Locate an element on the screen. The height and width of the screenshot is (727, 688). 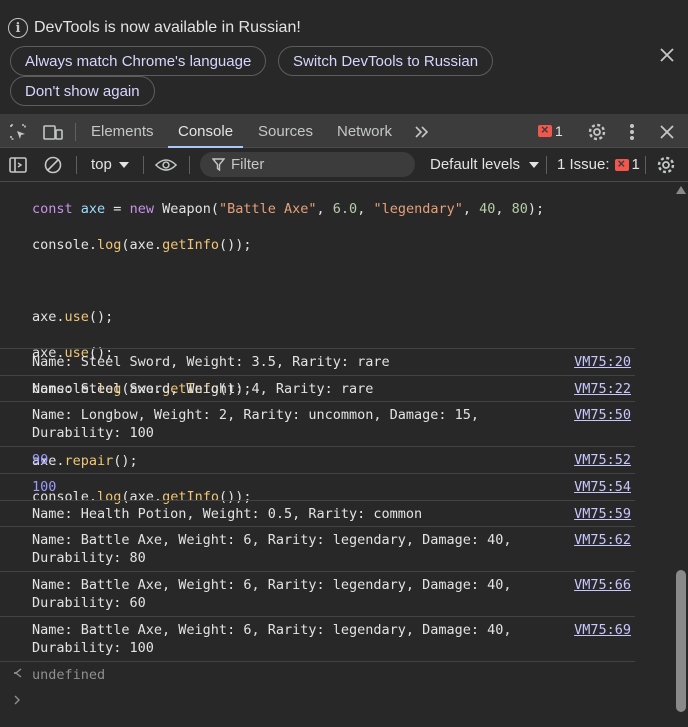
always-match-language-label: Always match Chrome's language is located at coordinates (138, 61).